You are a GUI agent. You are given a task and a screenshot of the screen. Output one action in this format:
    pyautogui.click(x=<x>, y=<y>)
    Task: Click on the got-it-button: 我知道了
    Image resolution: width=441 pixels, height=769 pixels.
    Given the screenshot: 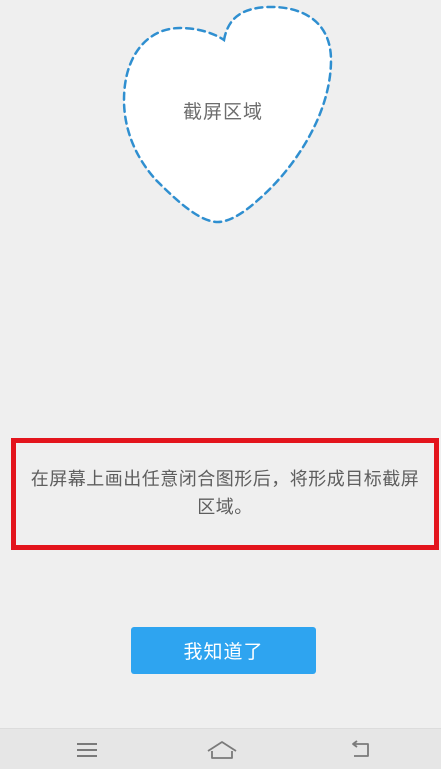 What is the action you would take?
    pyautogui.click(x=223, y=650)
    